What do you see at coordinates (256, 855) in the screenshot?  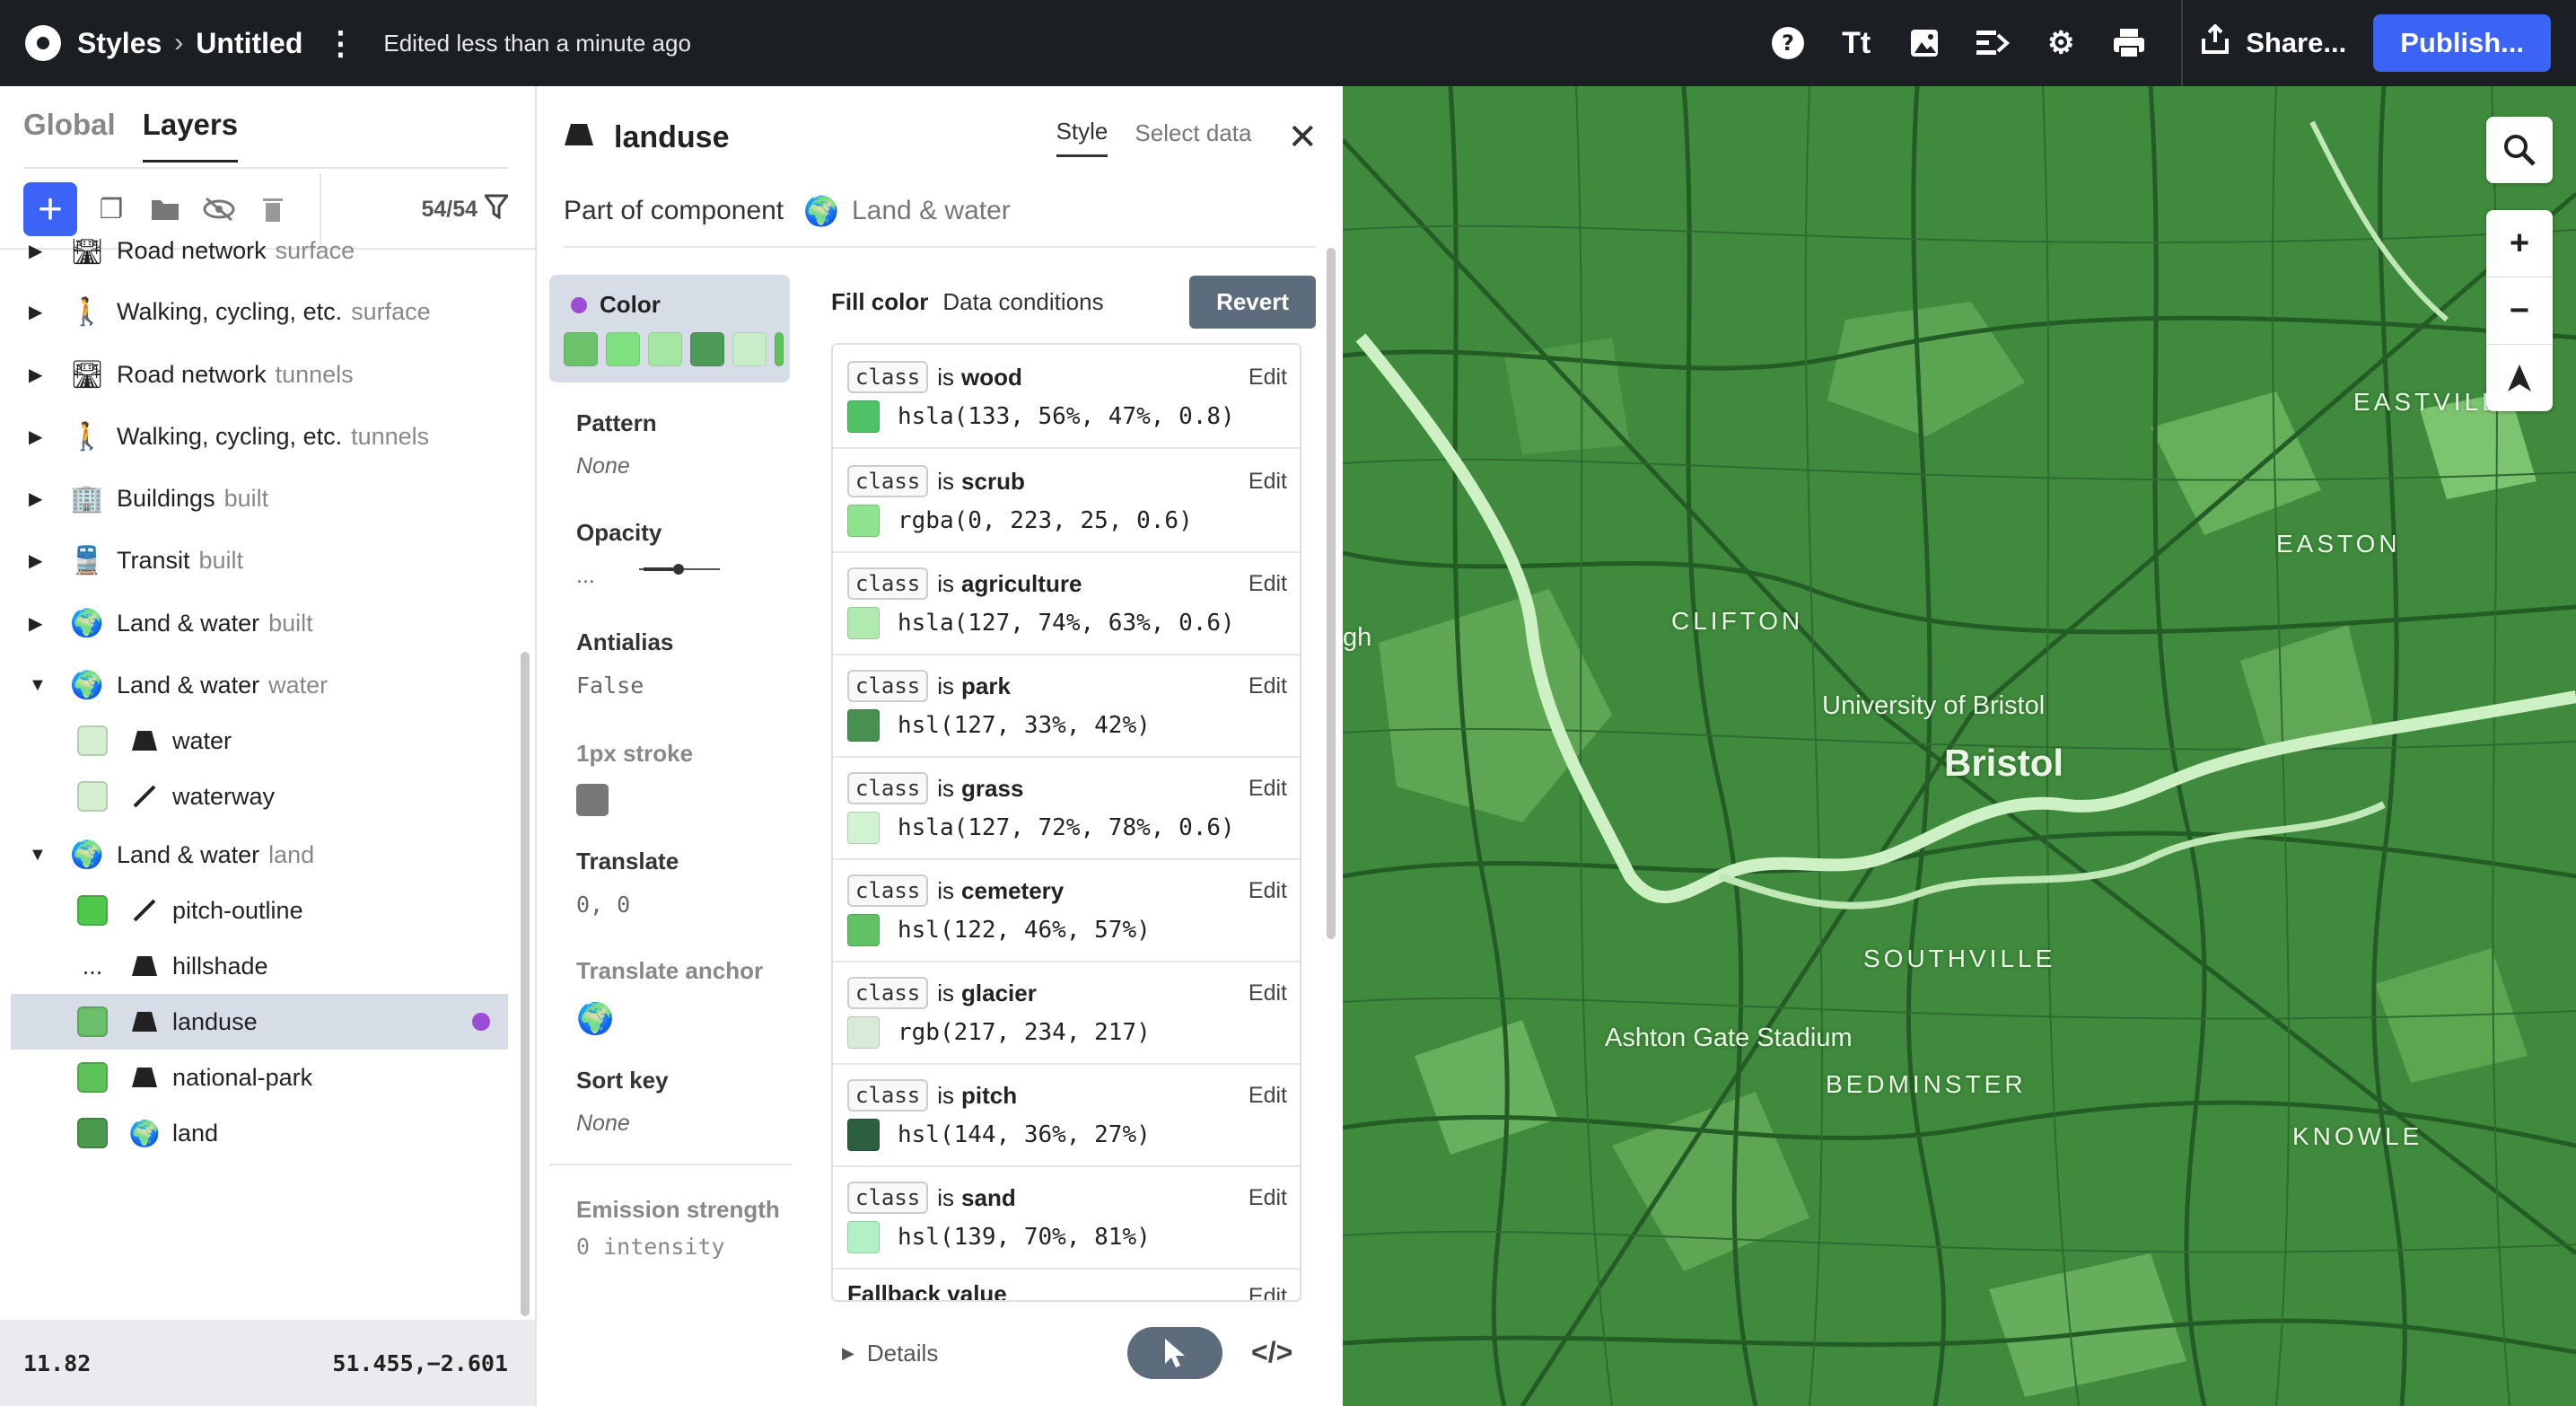 I see `layer-group-land-water-land: ▼ 🌍 Land & water land` at bounding box center [256, 855].